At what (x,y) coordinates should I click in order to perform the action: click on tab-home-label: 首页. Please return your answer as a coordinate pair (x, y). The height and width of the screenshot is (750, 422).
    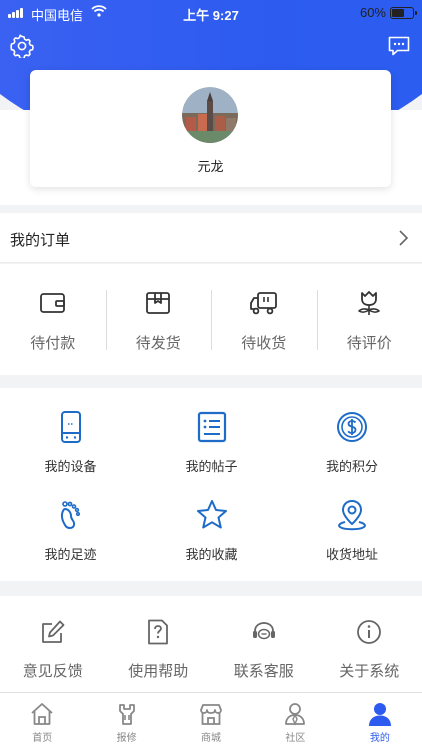
    Looking at the image, I should click on (42, 738).